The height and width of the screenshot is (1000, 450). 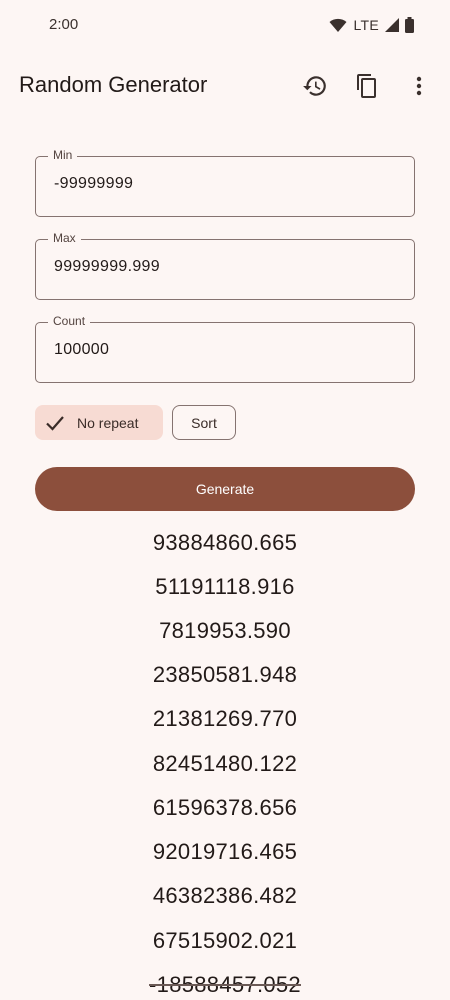 What do you see at coordinates (225, 807) in the screenshot?
I see `result-item: 61596378.656` at bounding box center [225, 807].